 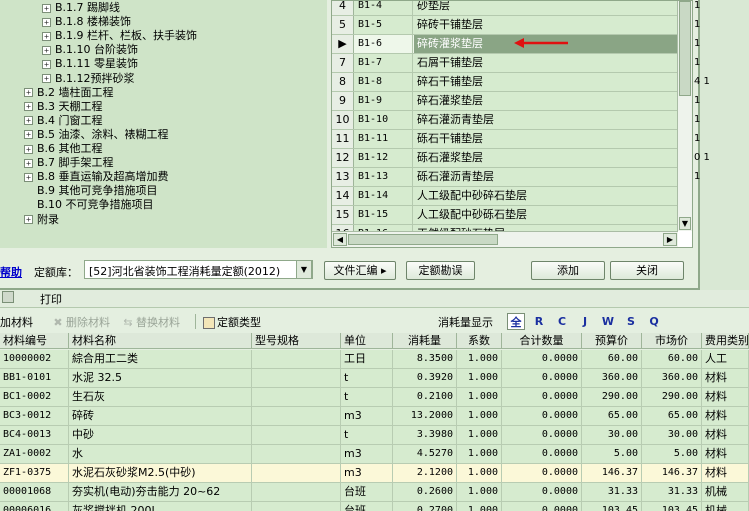 I want to click on display-filter-S: S, so click(x=631, y=321).